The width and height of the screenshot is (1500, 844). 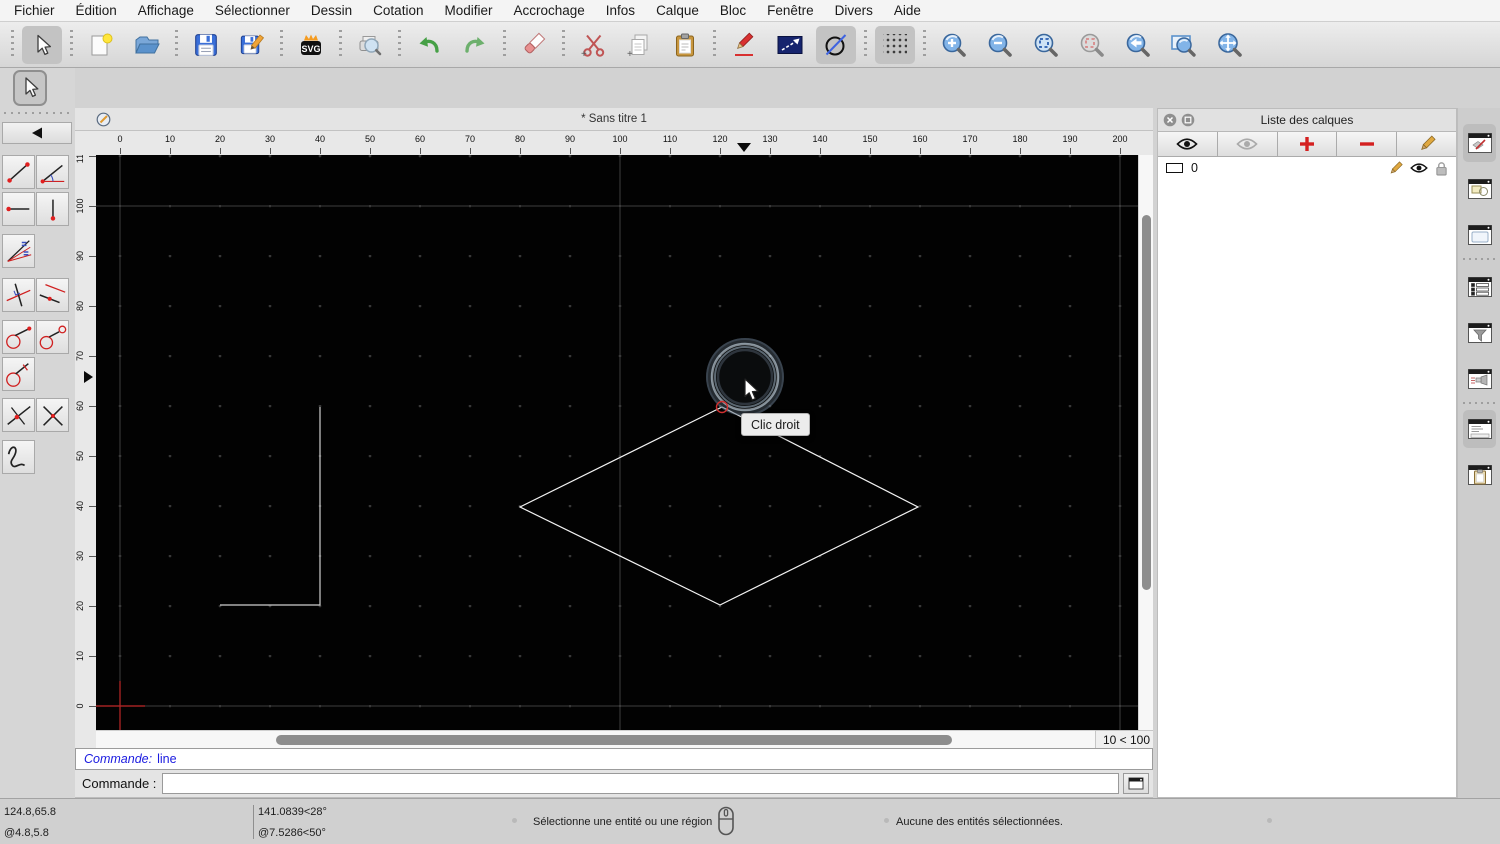 What do you see at coordinates (1479, 475) in the screenshot?
I see `dock-clipboard-button` at bounding box center [1479, 475].